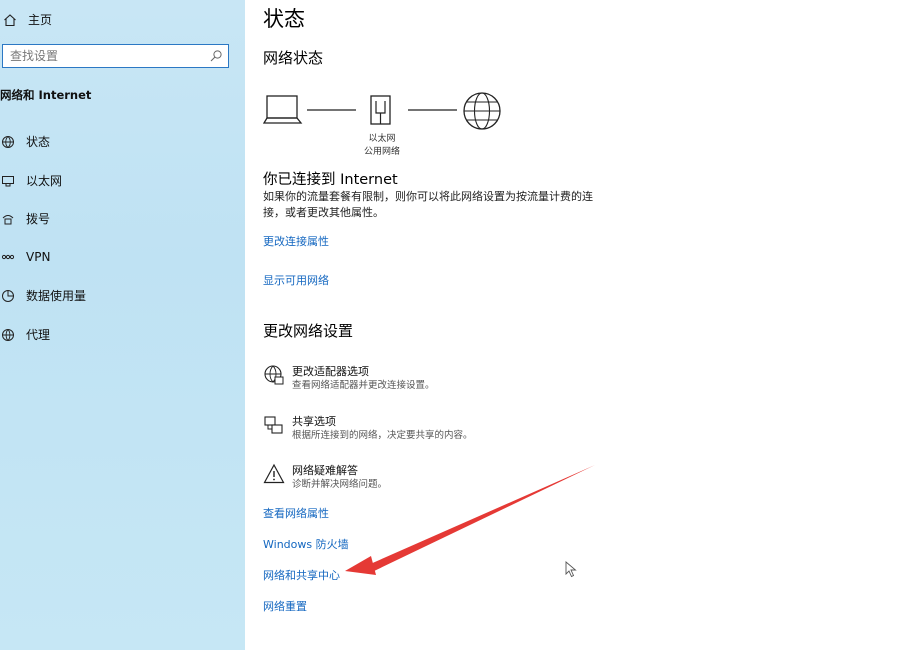 This screenshot has width=911, height=650. What do you see at coordinates (25, 218) in the screenshot?
I see `sidebar-item-dialup: 拨号` at bounding box center [25, 218].